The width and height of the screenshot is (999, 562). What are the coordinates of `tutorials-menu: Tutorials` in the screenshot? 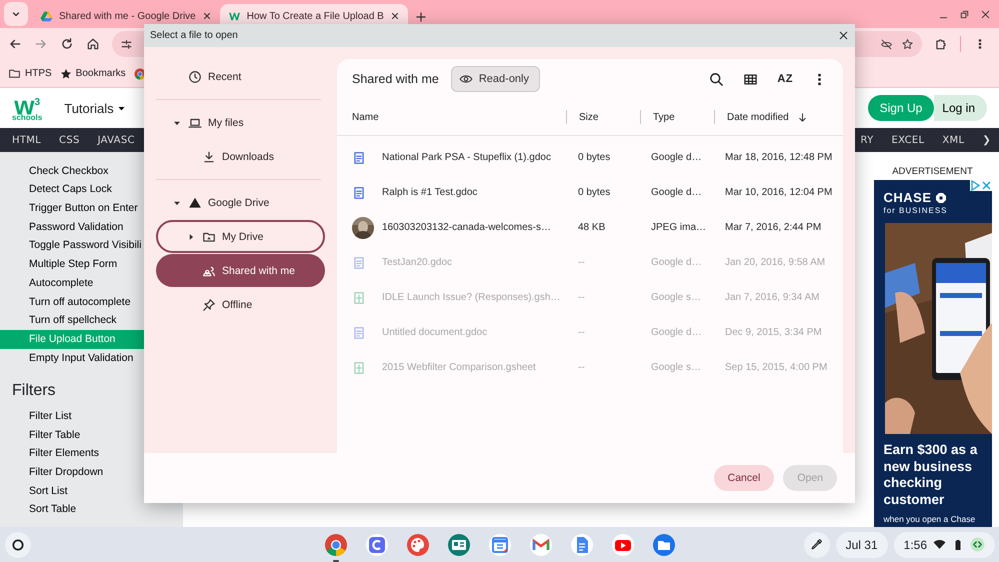 It's located at (95, 108).